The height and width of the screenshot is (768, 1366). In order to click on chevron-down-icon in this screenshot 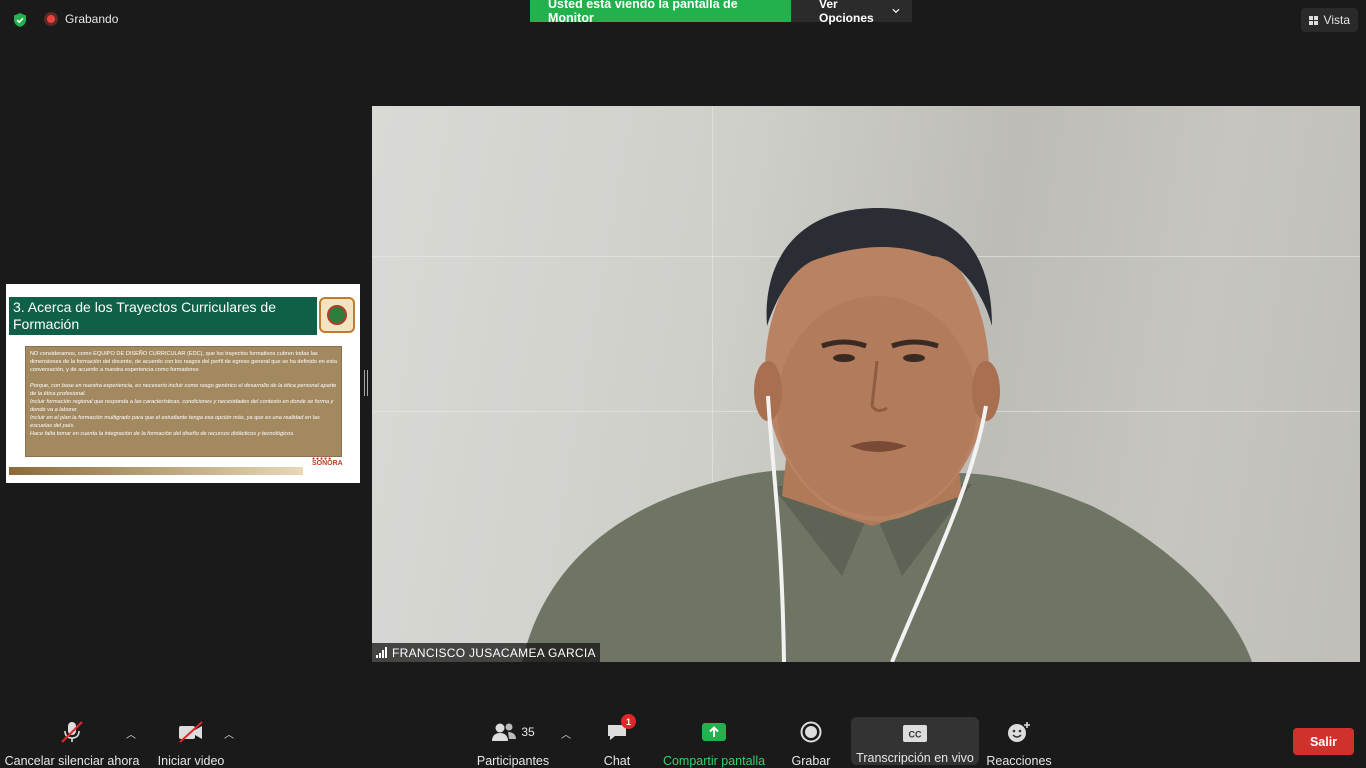, I will do `click(896, 11)`.